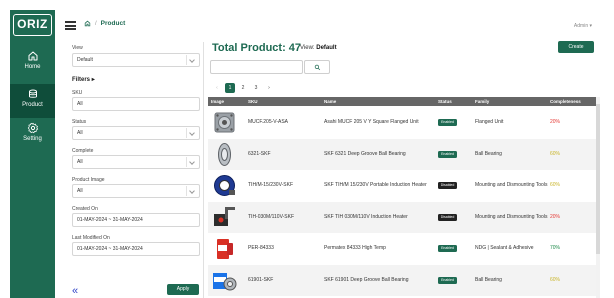 Image resolution: width=614 pixels, height=298 pixels. What do you see at coordinates (330, 101) in the screenshot?
I see `col-name: Name` at bounding box center [330, 101].